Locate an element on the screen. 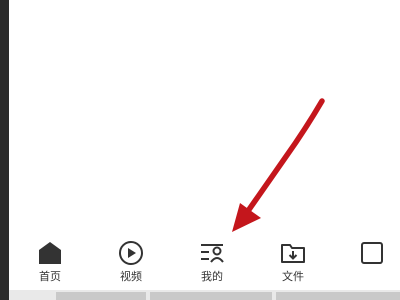 Image resolution: width=400 pixels, height=300 pixels. profile-list-icon is located at coordinates (212, 253).